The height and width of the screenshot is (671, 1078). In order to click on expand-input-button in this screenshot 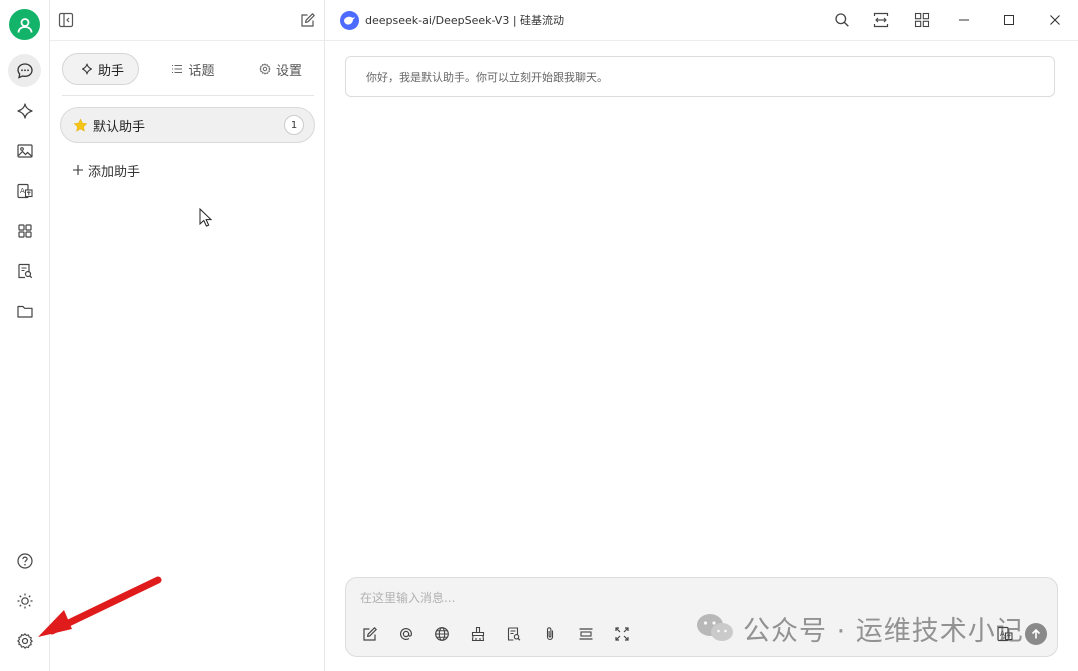, I will do `click(622, 634)`.